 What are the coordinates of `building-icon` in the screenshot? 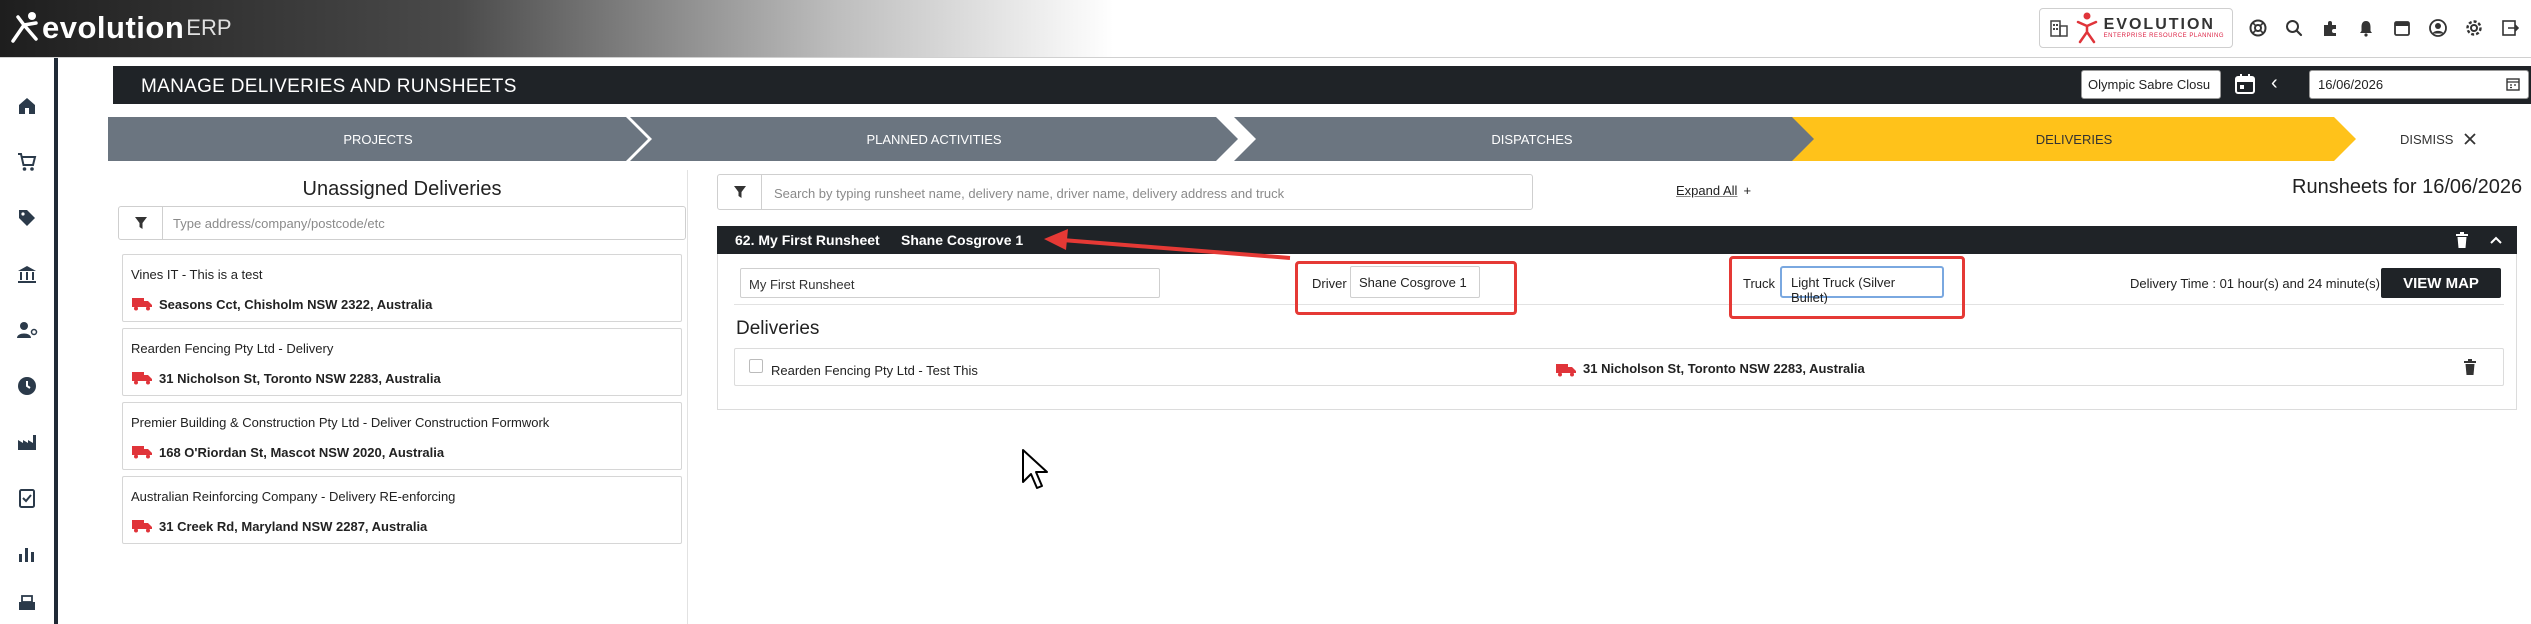 It's located at (2059, 28).